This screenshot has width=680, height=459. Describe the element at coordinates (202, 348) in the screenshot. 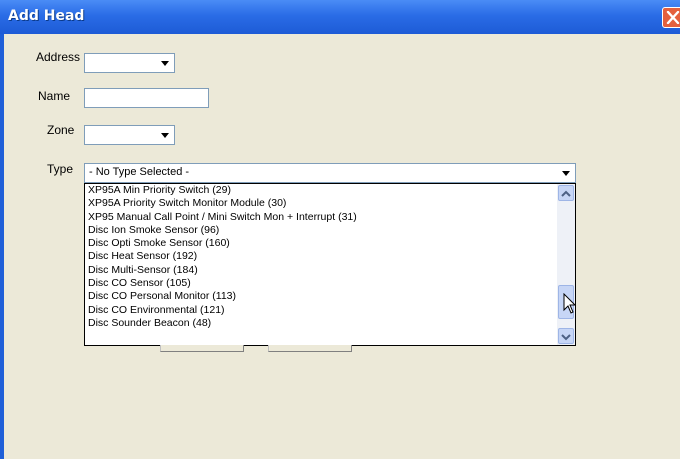

I see `hidden-button-left` at that location.